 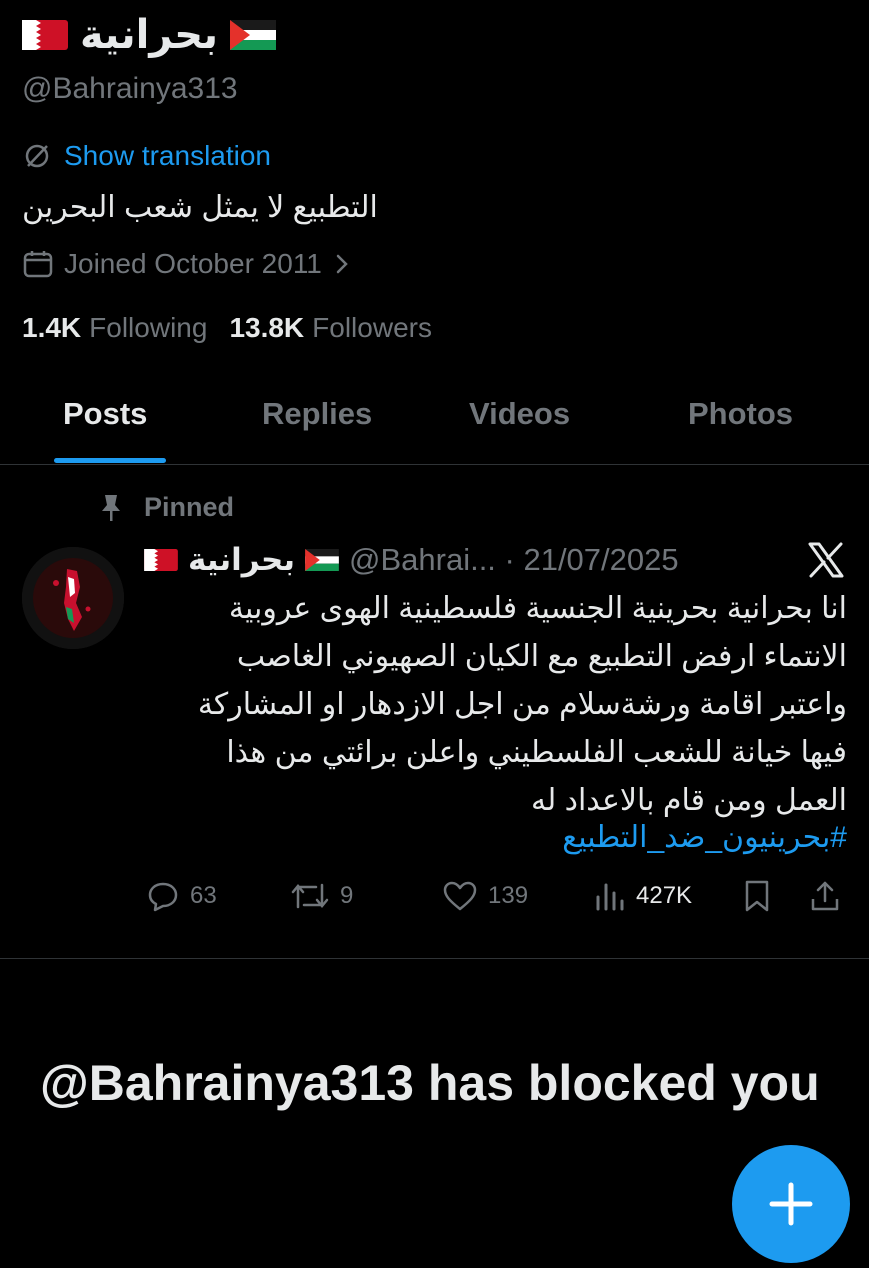 I want to click on pinned-label: Pinned, so click(x=189, y=507).